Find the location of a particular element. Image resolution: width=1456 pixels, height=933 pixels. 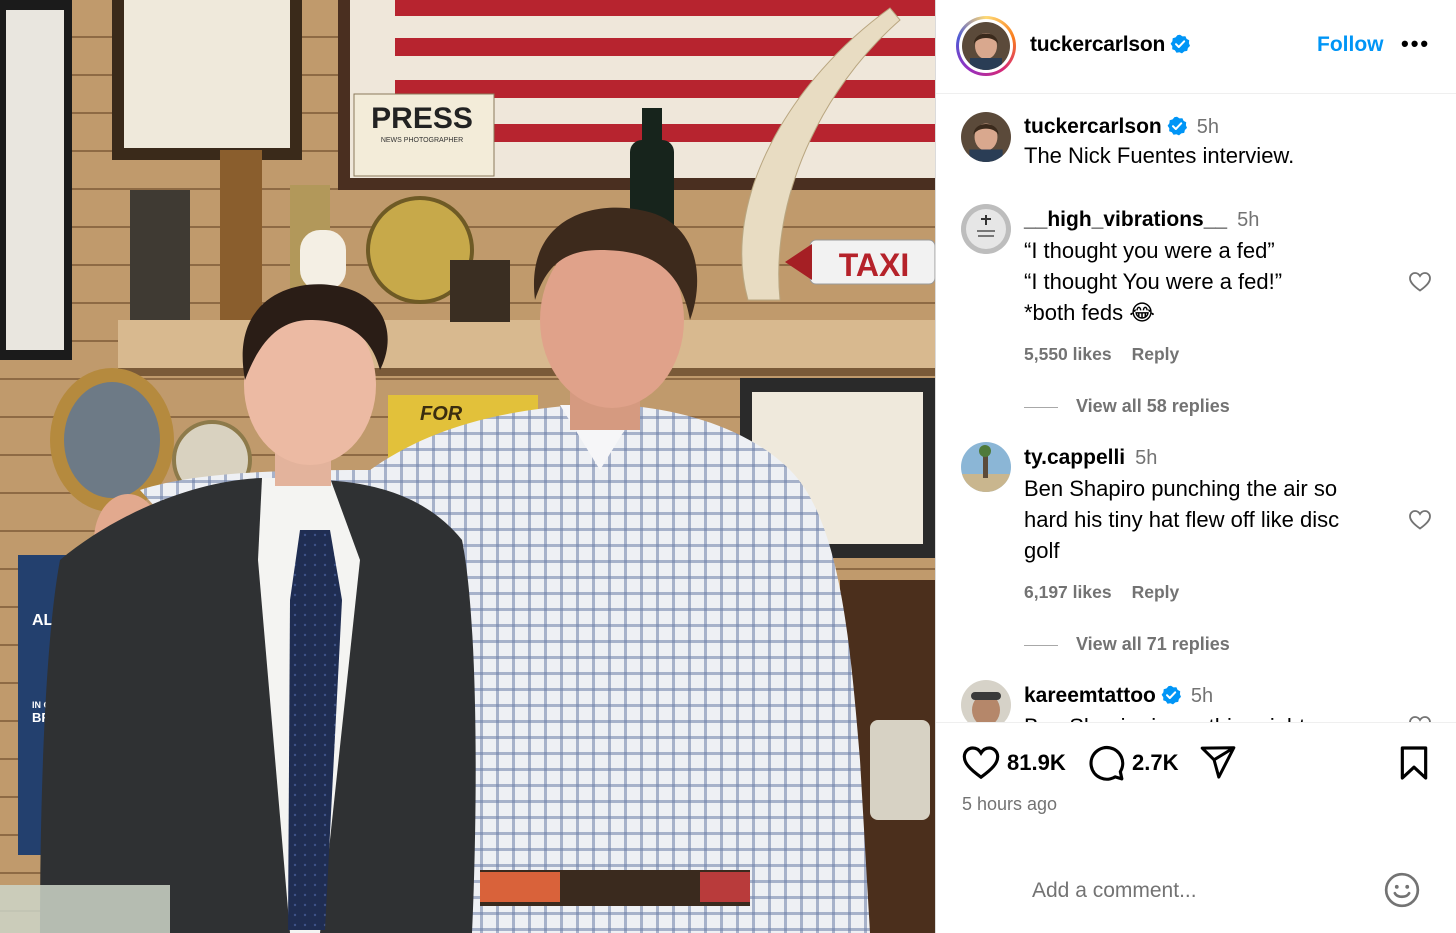

press-sign-text: PRESS is located at coordinates (422, 118).